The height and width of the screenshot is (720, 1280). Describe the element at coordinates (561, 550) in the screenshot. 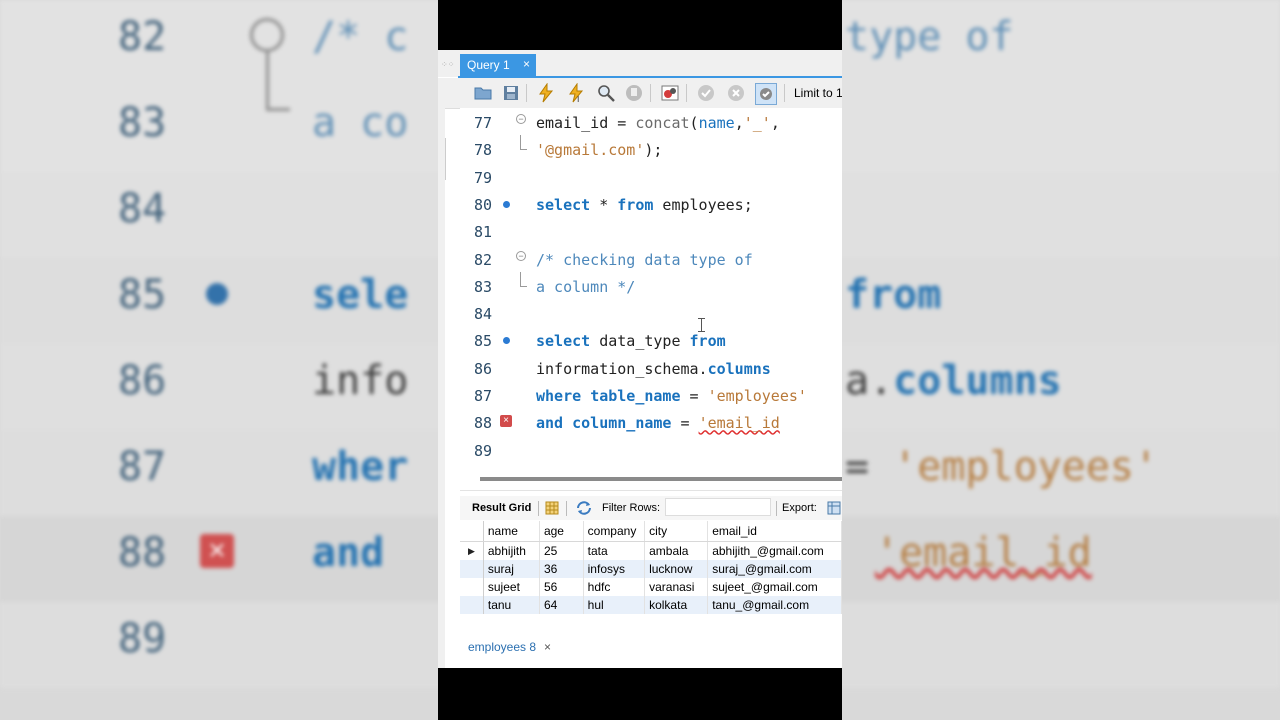

I see `table-cell: 25` at that location.